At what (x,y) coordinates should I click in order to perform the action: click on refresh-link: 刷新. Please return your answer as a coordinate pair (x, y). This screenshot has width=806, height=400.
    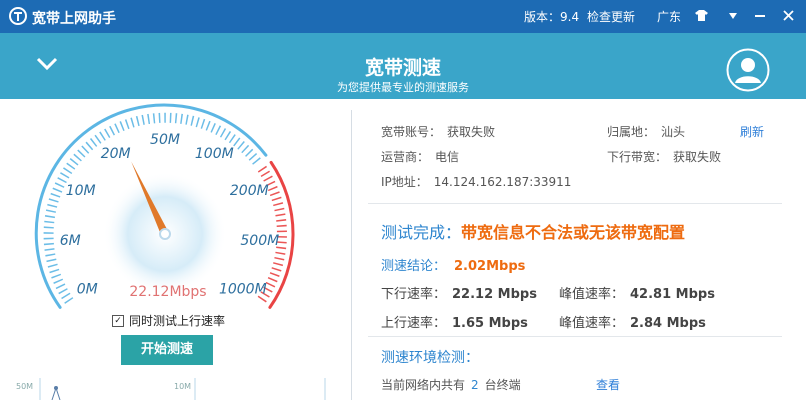
    Looking at the image, I should click on (752, 131).